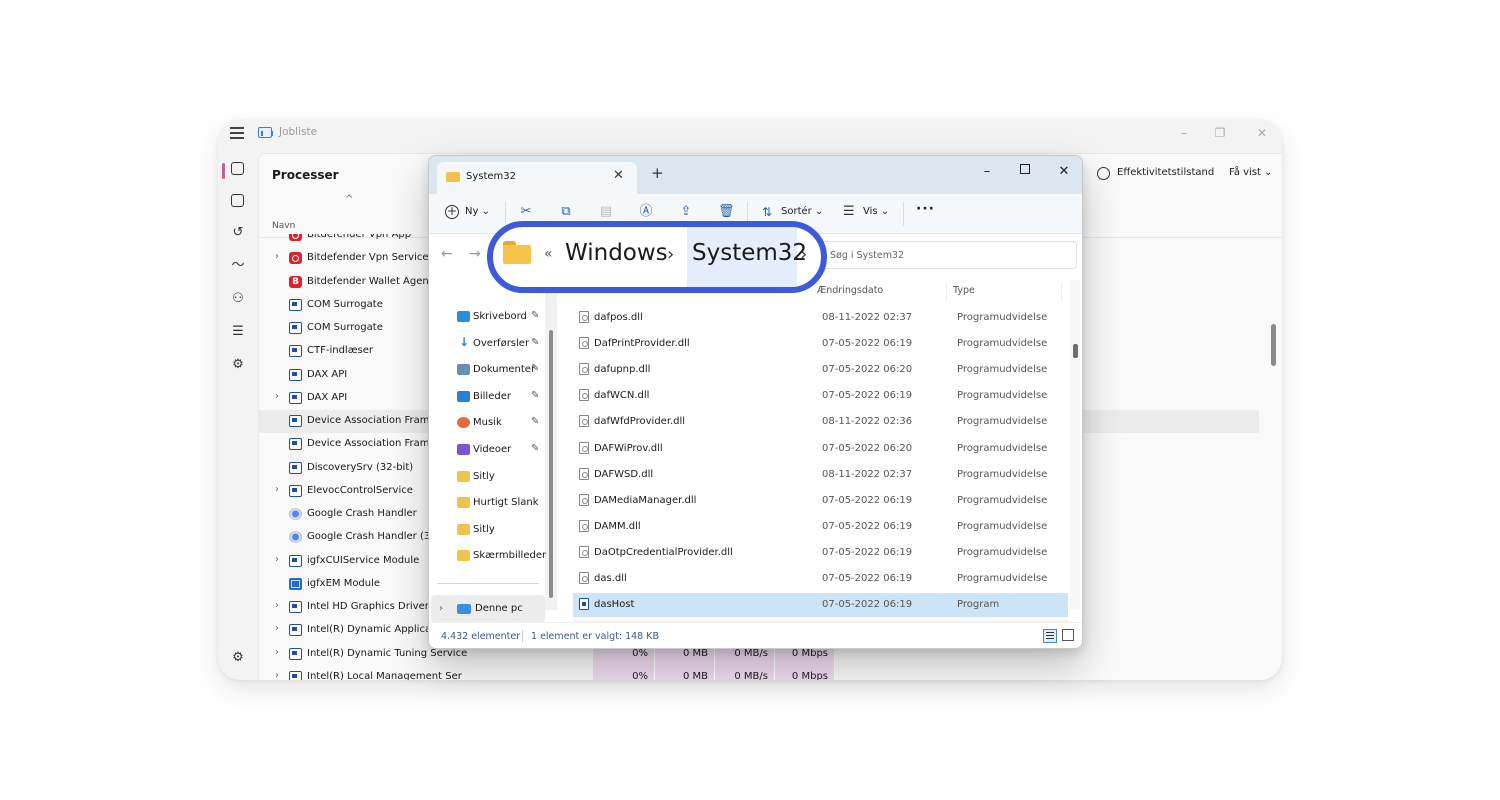  Describe the element at coordinates (551, 464) in the screenshot. I see `nav-scrollbar` at that location.